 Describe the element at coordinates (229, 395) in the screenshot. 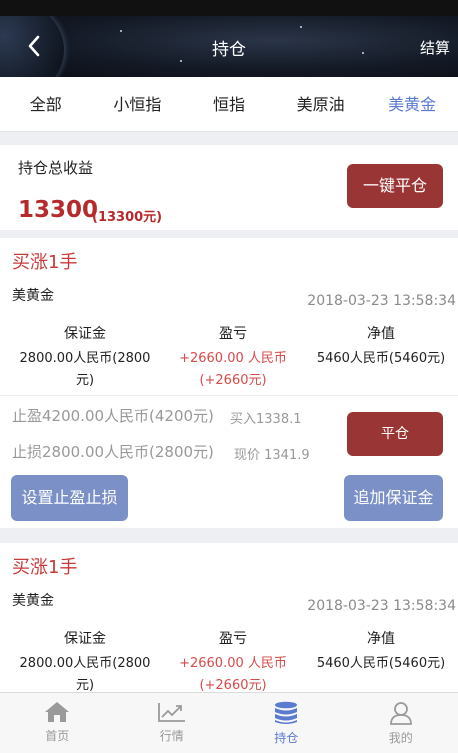

I see `divider` at that location.